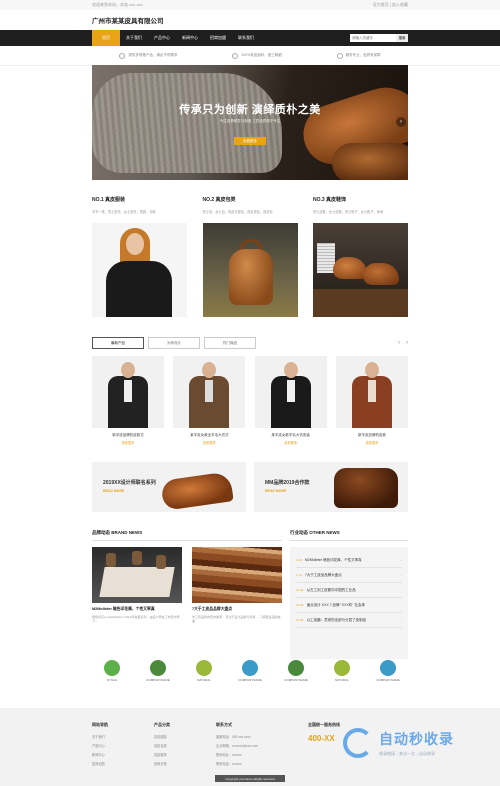  Describe the element at coordinates (246, 38) in the screenshot. I see `nav-contact: 联系我们` at that location.